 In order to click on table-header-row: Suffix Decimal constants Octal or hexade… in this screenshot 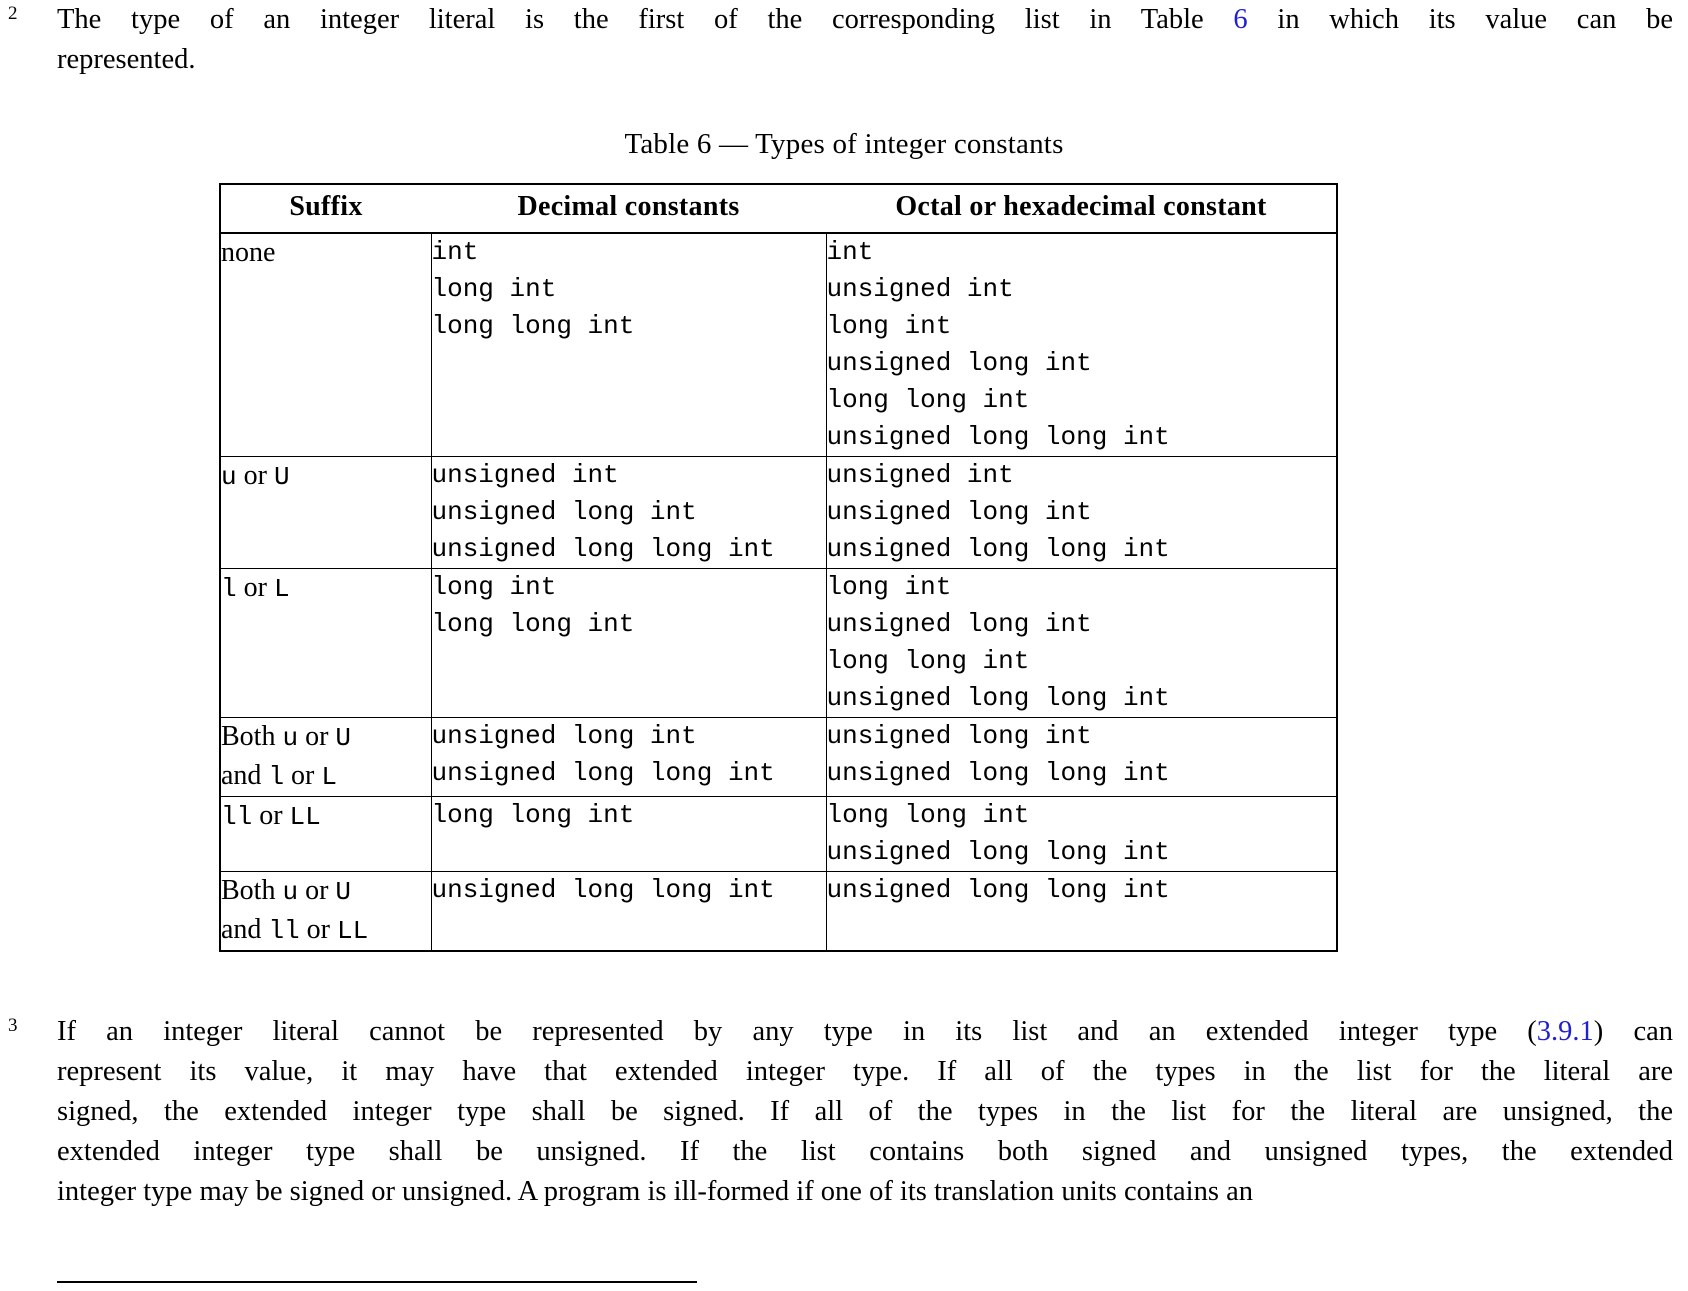, I will do `click(778, 208)`.